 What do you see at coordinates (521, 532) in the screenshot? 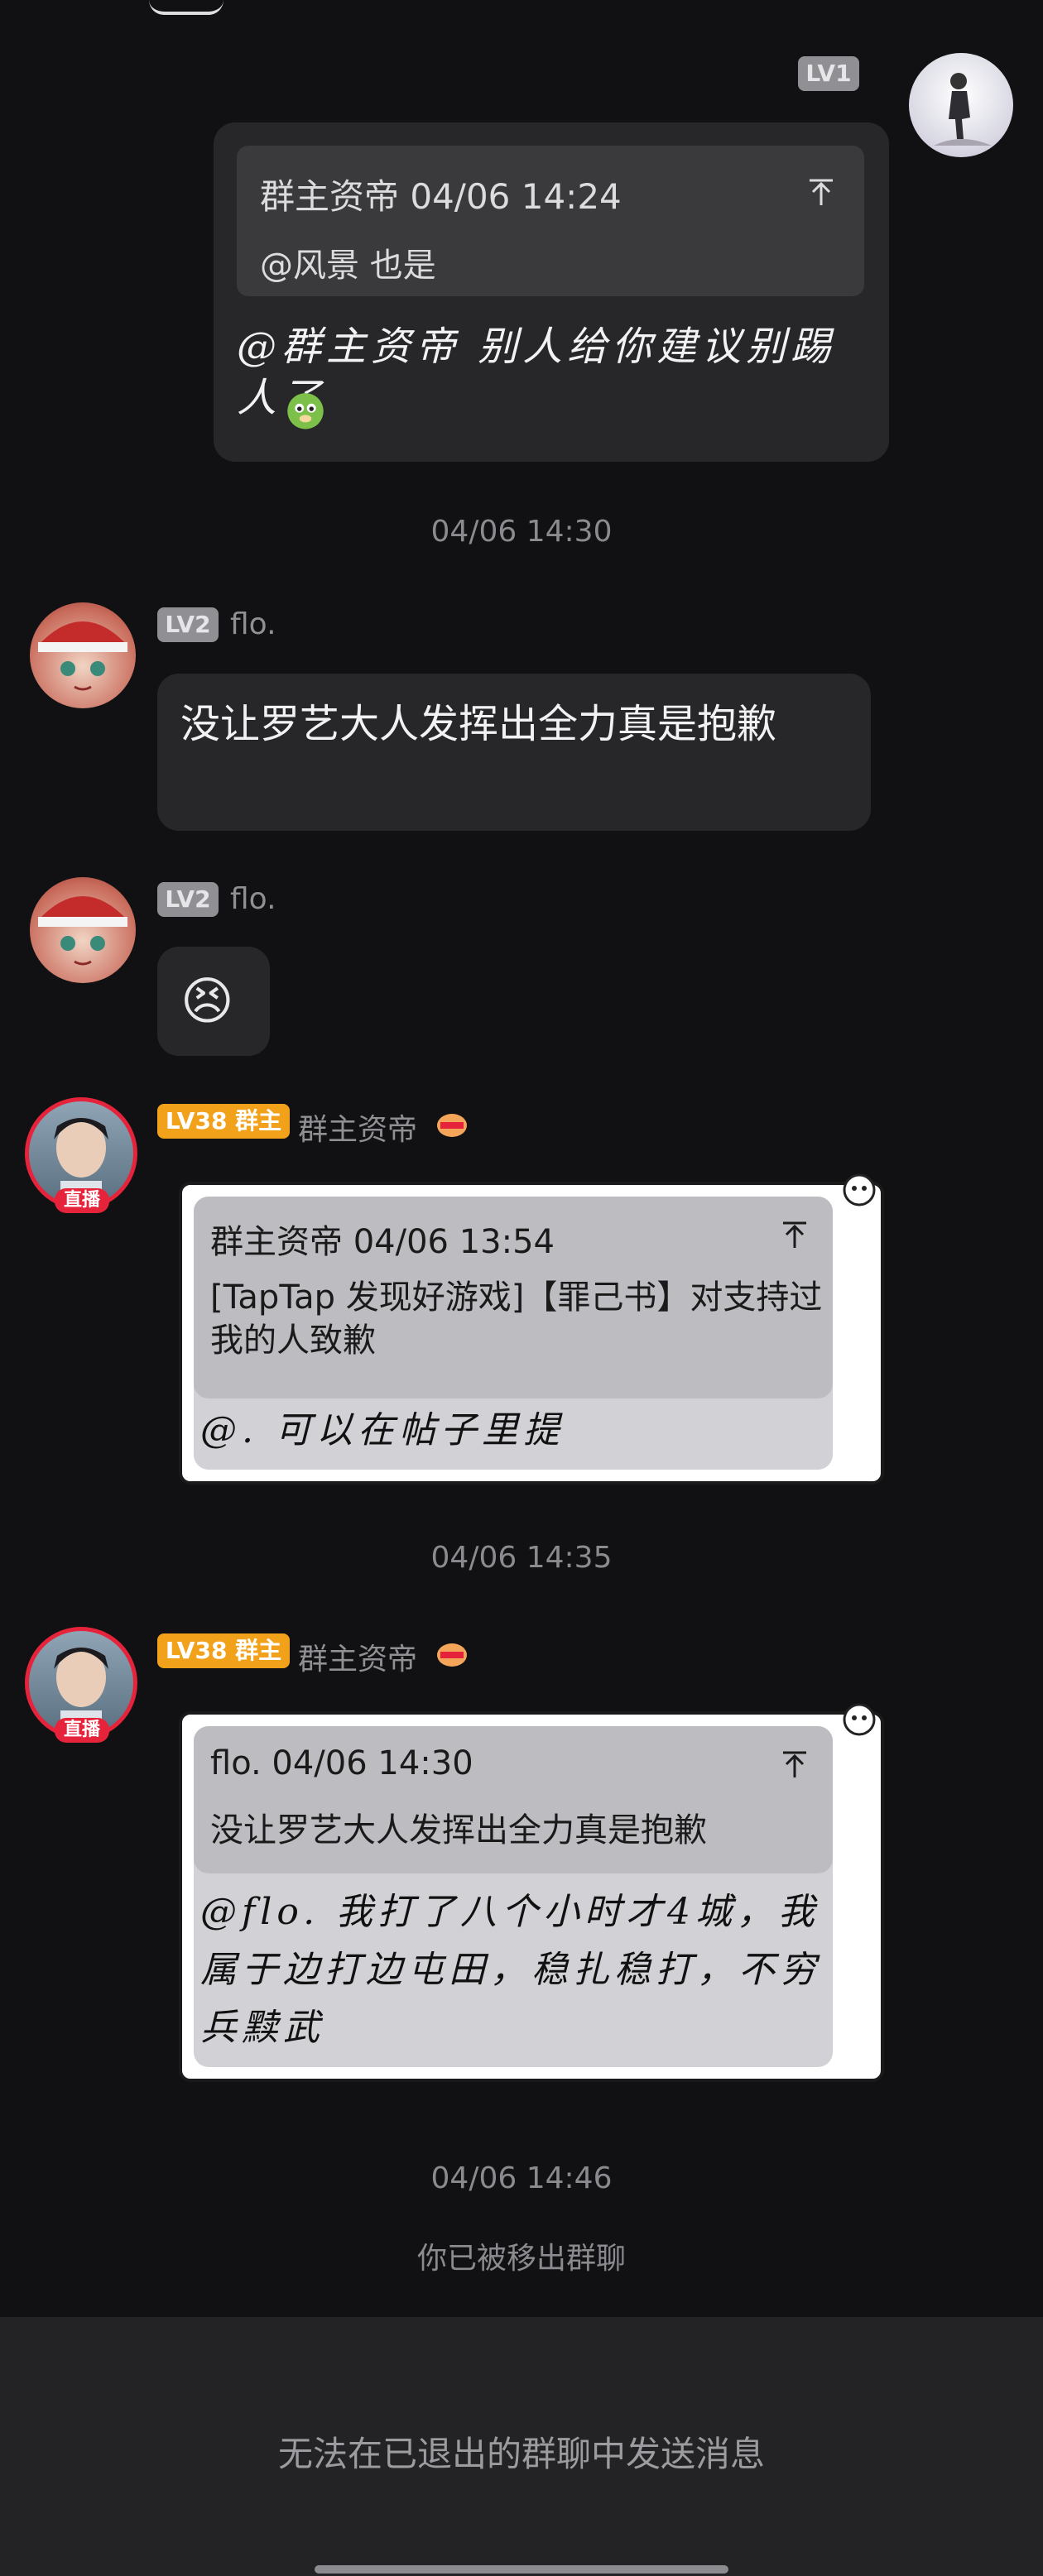
I see `timestamp: 04/06 14:30` at bounding box center [521, 532].